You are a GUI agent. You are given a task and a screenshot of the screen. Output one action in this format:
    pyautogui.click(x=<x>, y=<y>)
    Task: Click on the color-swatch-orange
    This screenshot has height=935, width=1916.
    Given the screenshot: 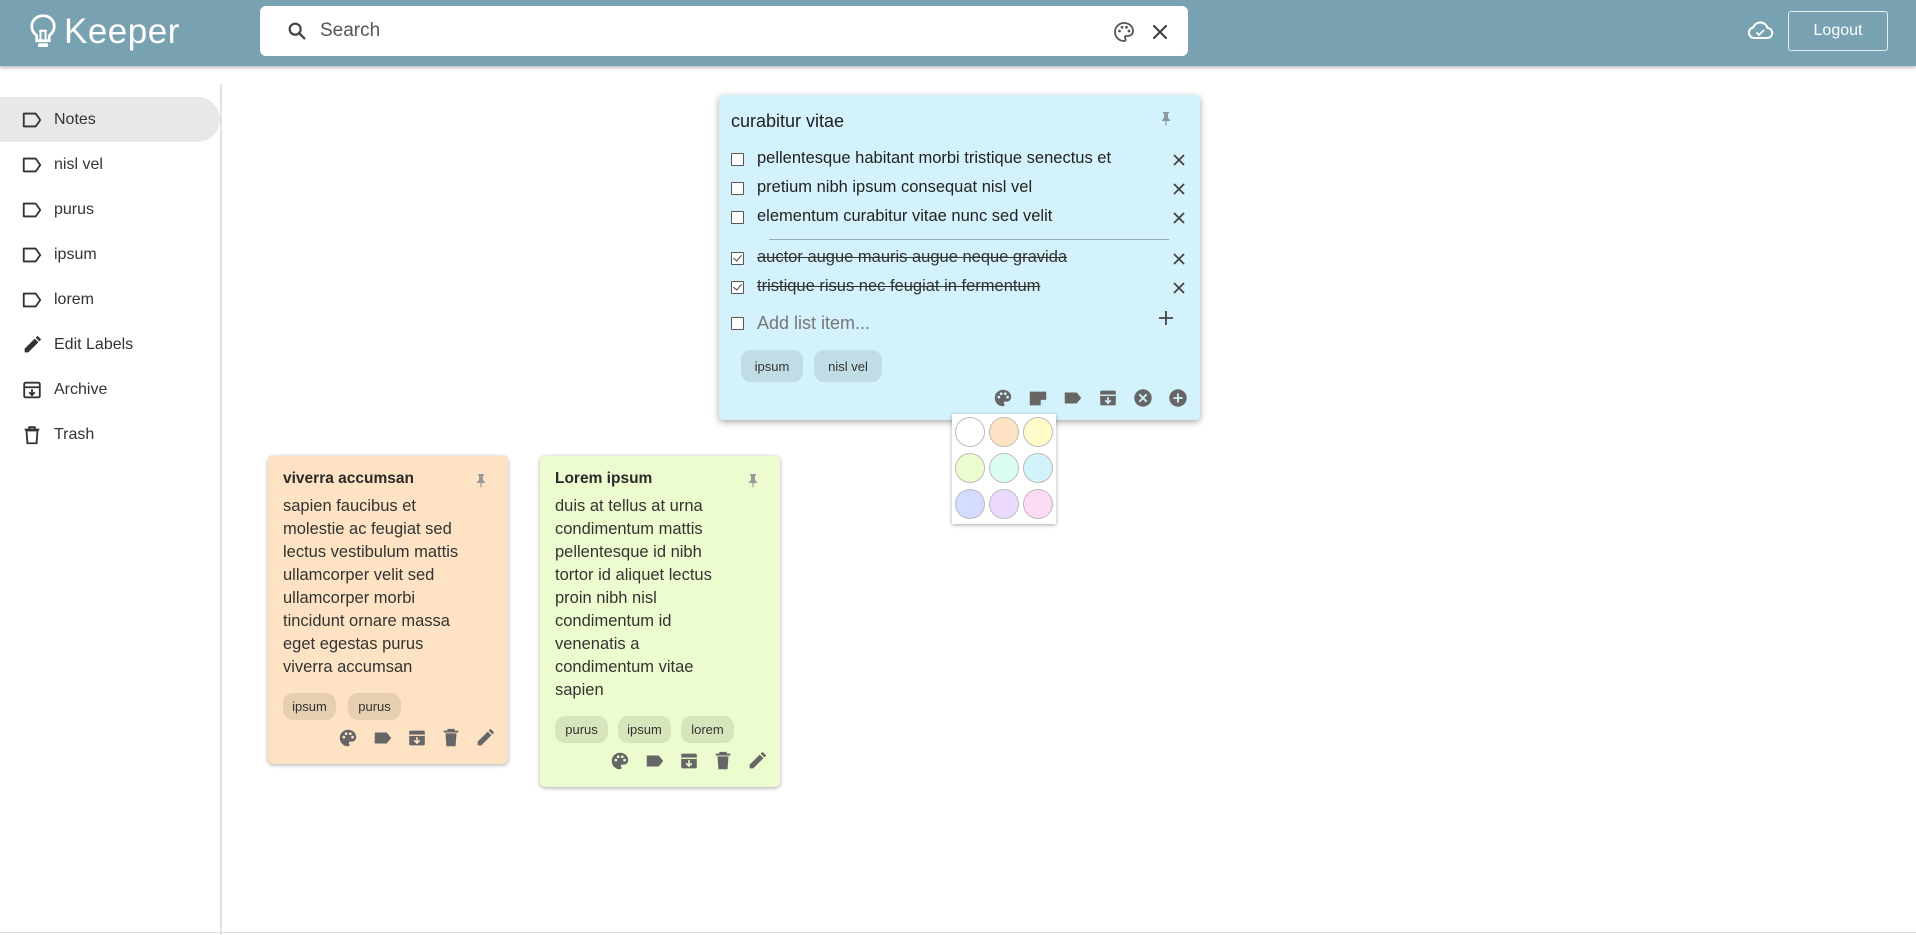 What is the action you would take?
    pyautogui.click(x=1004, y=432)
    